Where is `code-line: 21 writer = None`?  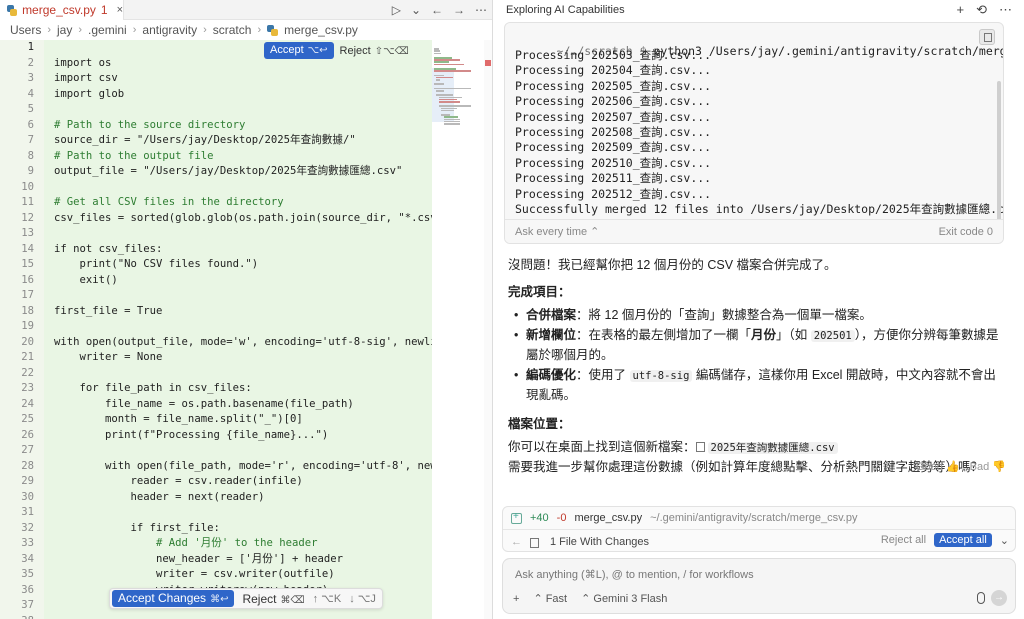 code-line: 21 writer = None is located at coordinates (216, 358).